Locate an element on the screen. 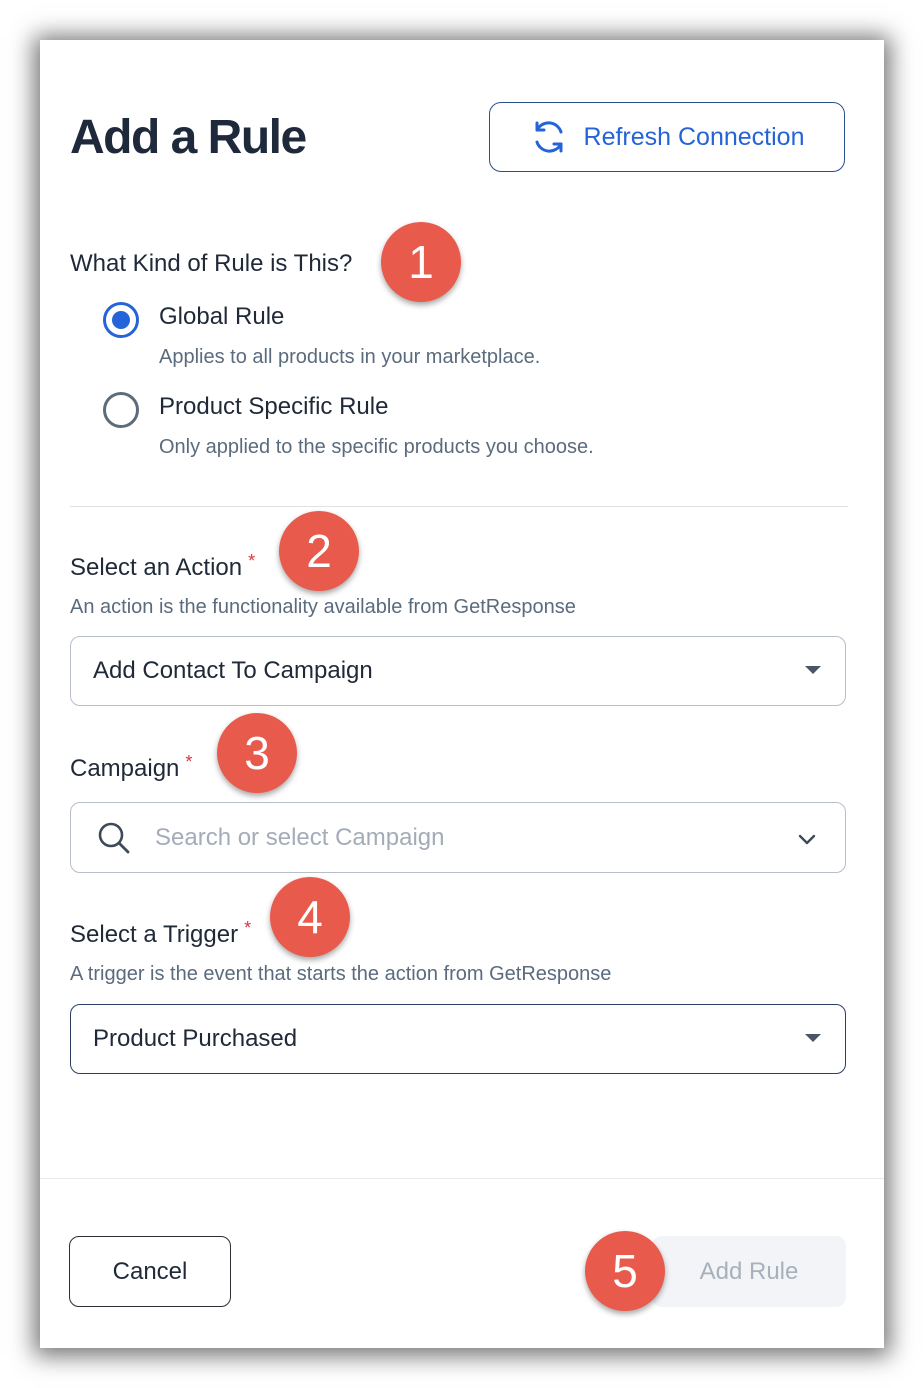  refresh-connection-label: Refresh Connection is located at coordinates (694, 136).